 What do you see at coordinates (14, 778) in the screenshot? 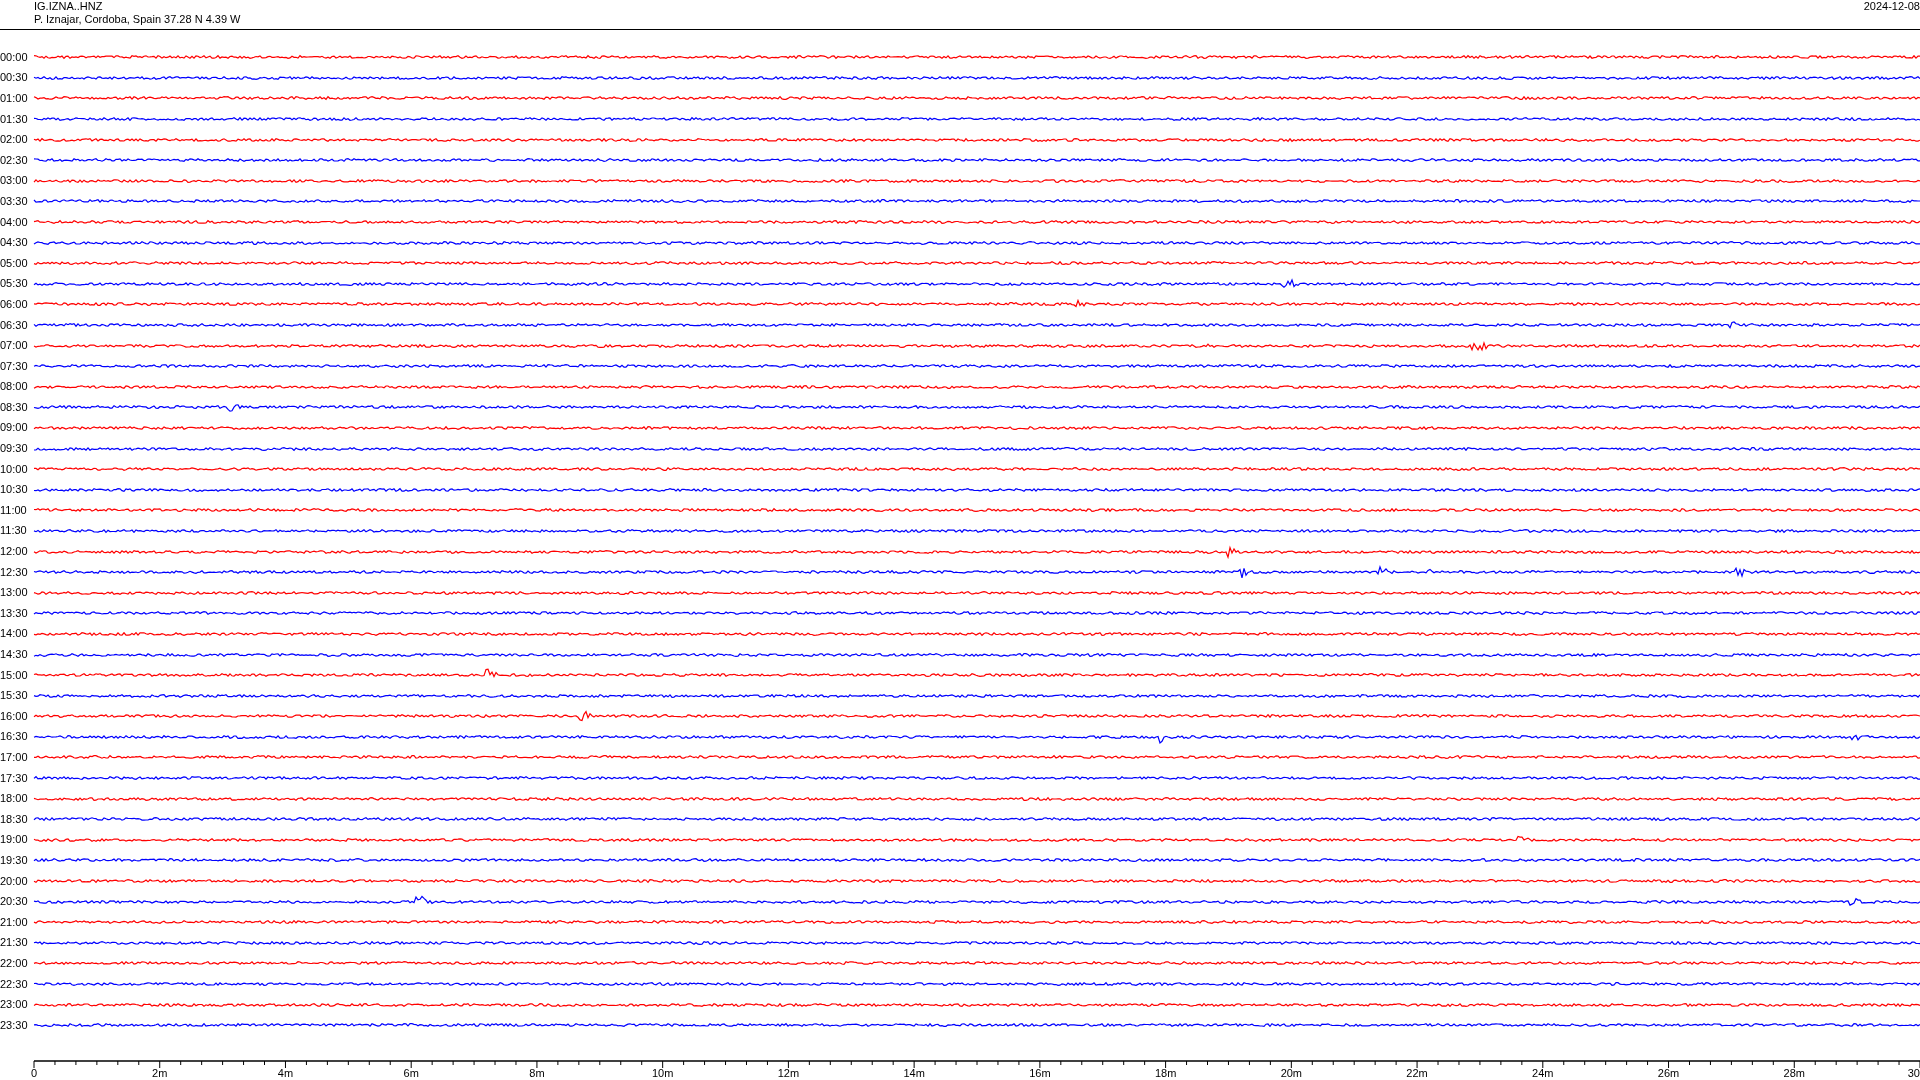
I see `time-label: 17:30` at bounding box center [14, 778].